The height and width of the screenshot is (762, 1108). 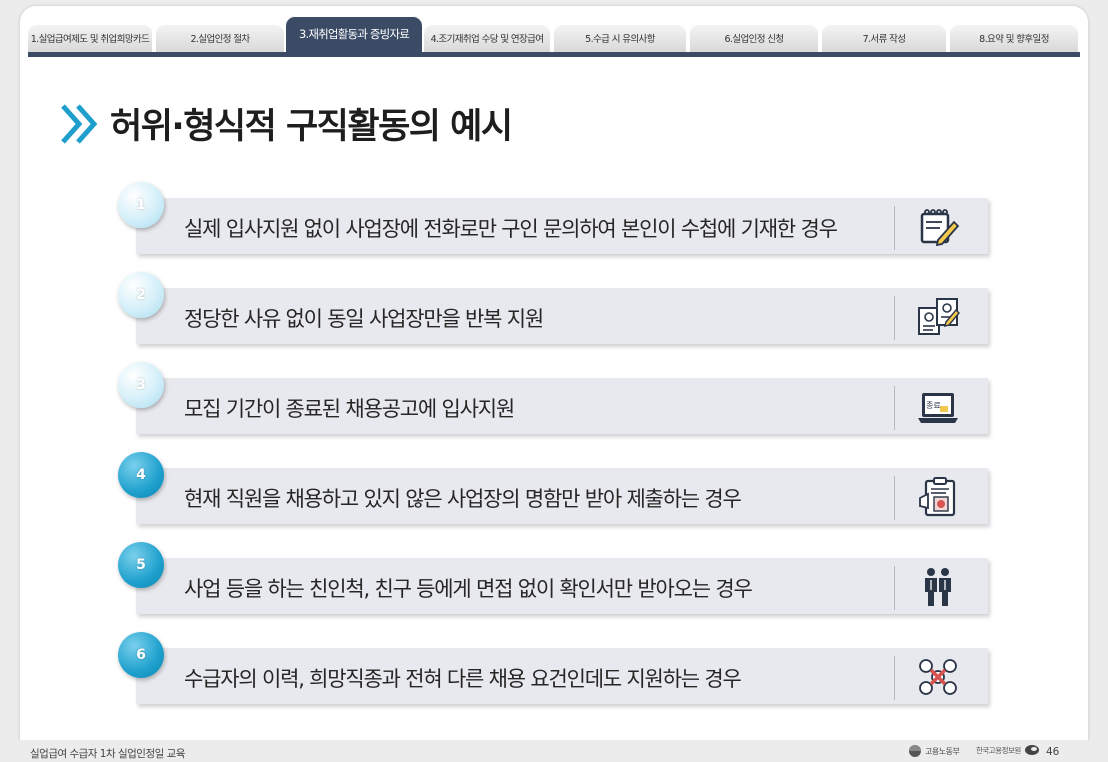 I want to click on mismatch-network-icon, so click(x=938, y=677).